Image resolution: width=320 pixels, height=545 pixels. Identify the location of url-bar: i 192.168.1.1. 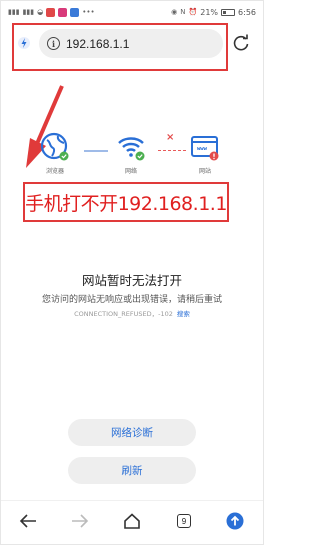
(131, 43).